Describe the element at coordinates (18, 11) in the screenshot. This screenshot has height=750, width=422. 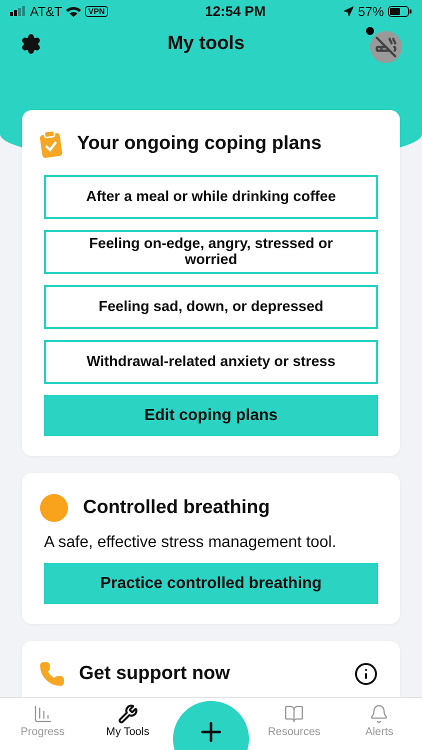
I see `signal-icon` at that location.